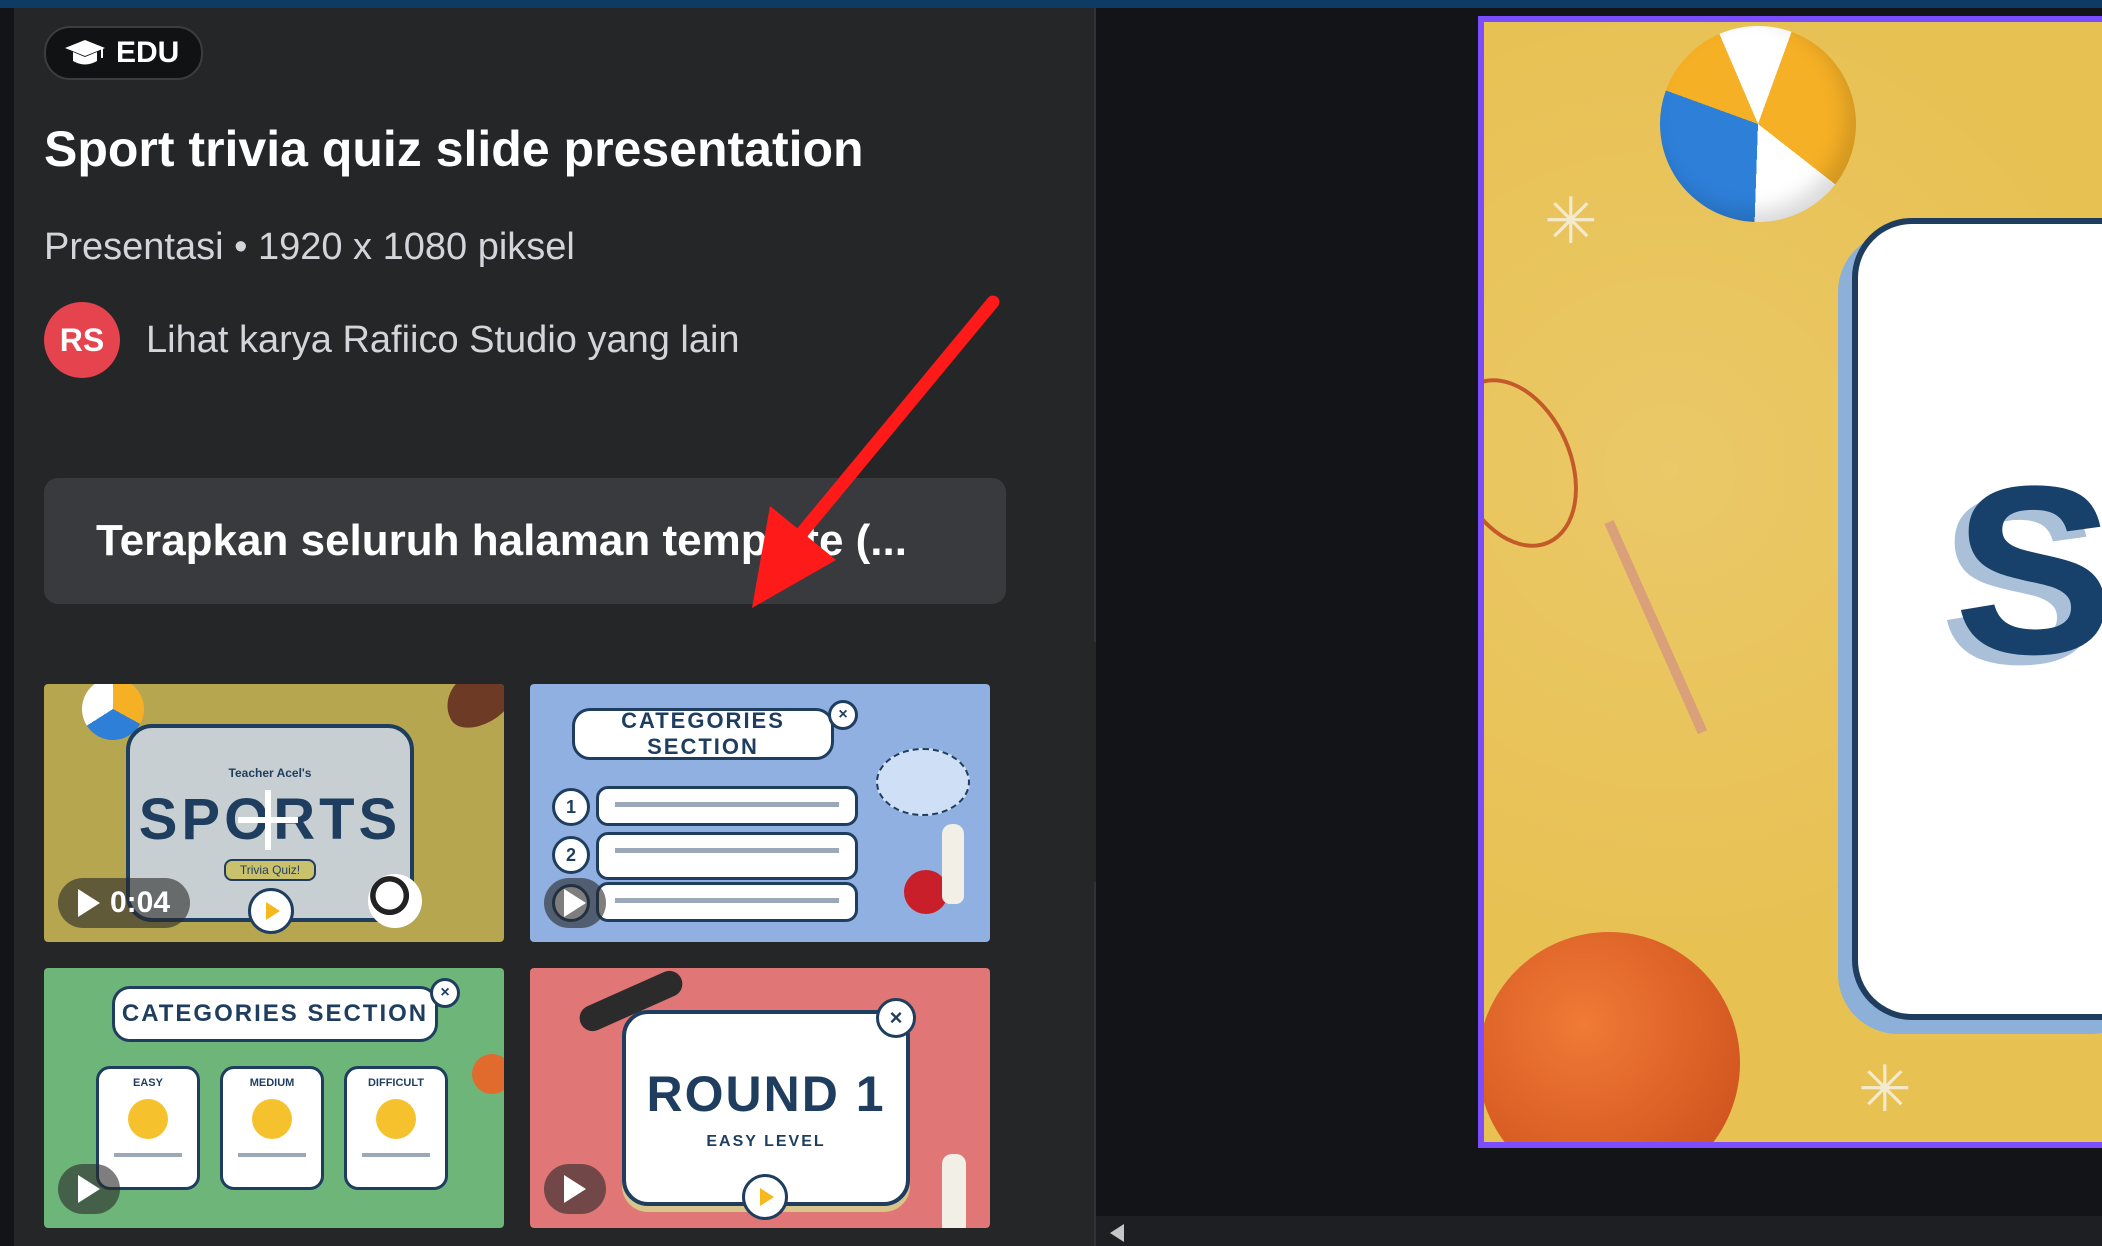  What do you see at coordinates (571, 807) in the screenshot?
I see `question-number: 1` at bounding box center [571, 807].